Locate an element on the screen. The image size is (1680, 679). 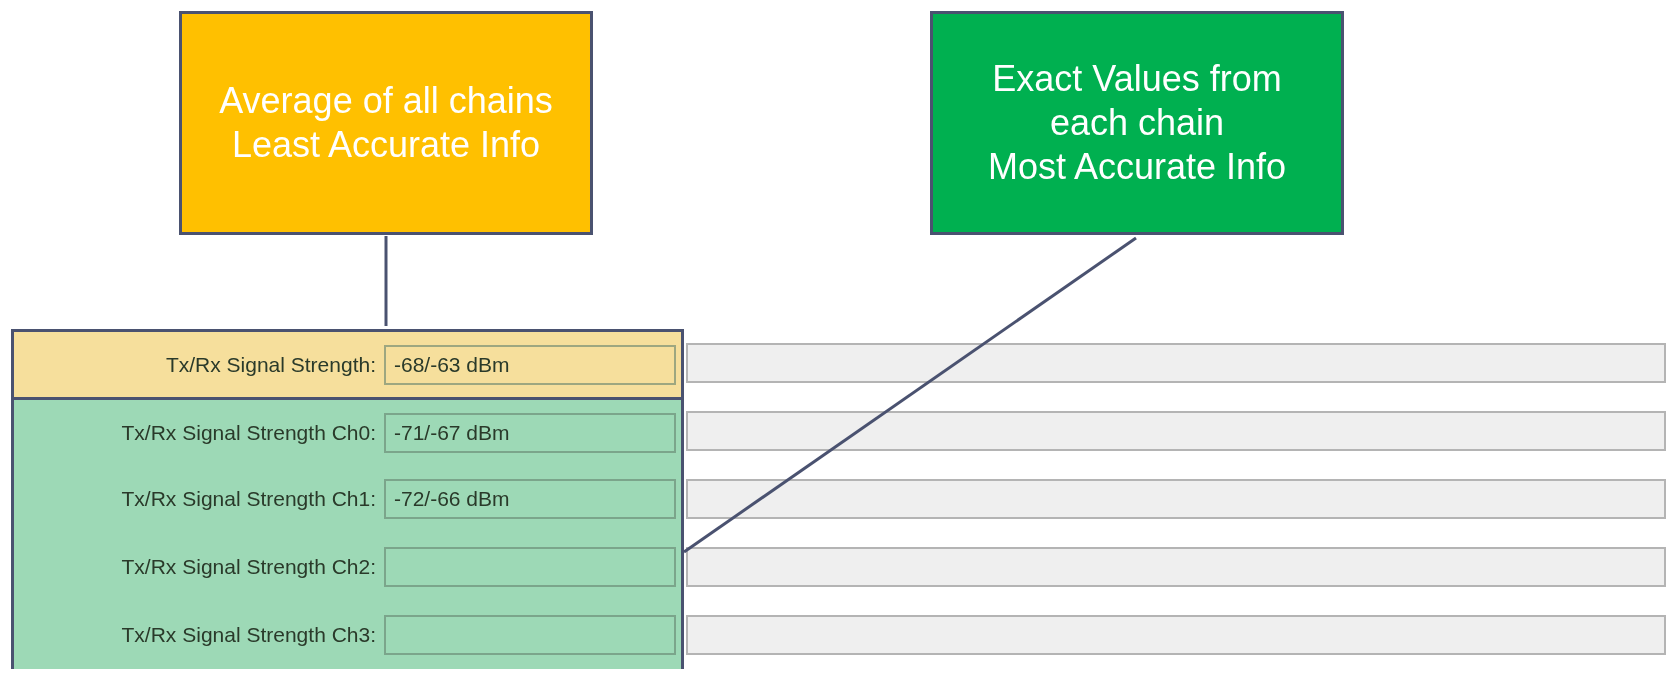
callout-text: Average of all chains is located at coordinates (386, 101).